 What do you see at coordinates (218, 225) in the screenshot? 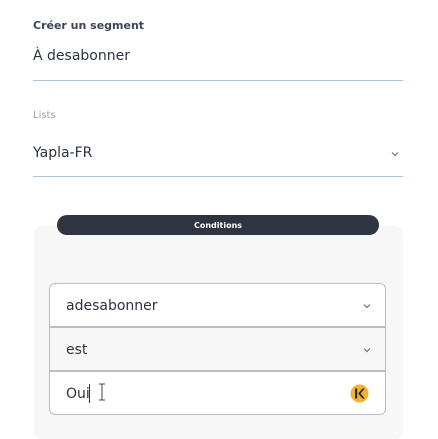
I see `conditions-header: Conditions` at bounding box center [218, 225].